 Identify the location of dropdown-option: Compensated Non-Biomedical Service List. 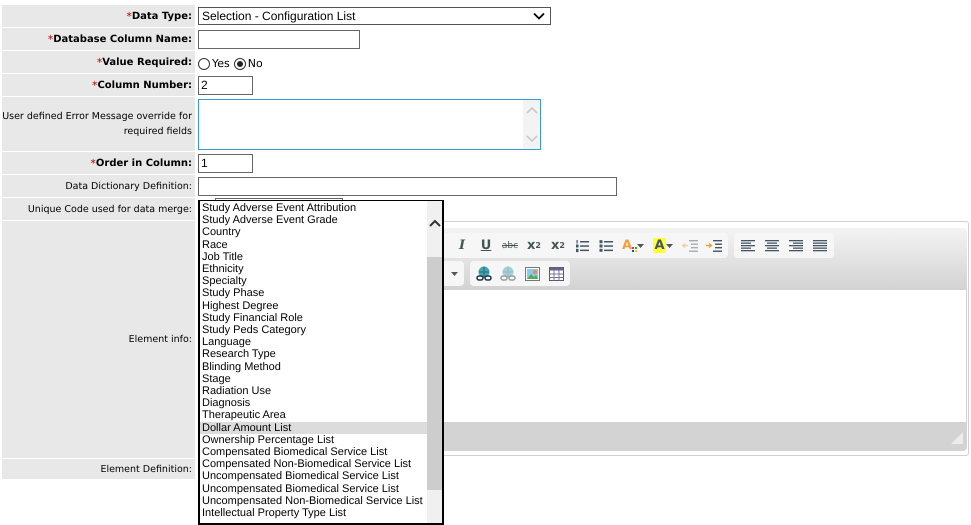
(313, 464).